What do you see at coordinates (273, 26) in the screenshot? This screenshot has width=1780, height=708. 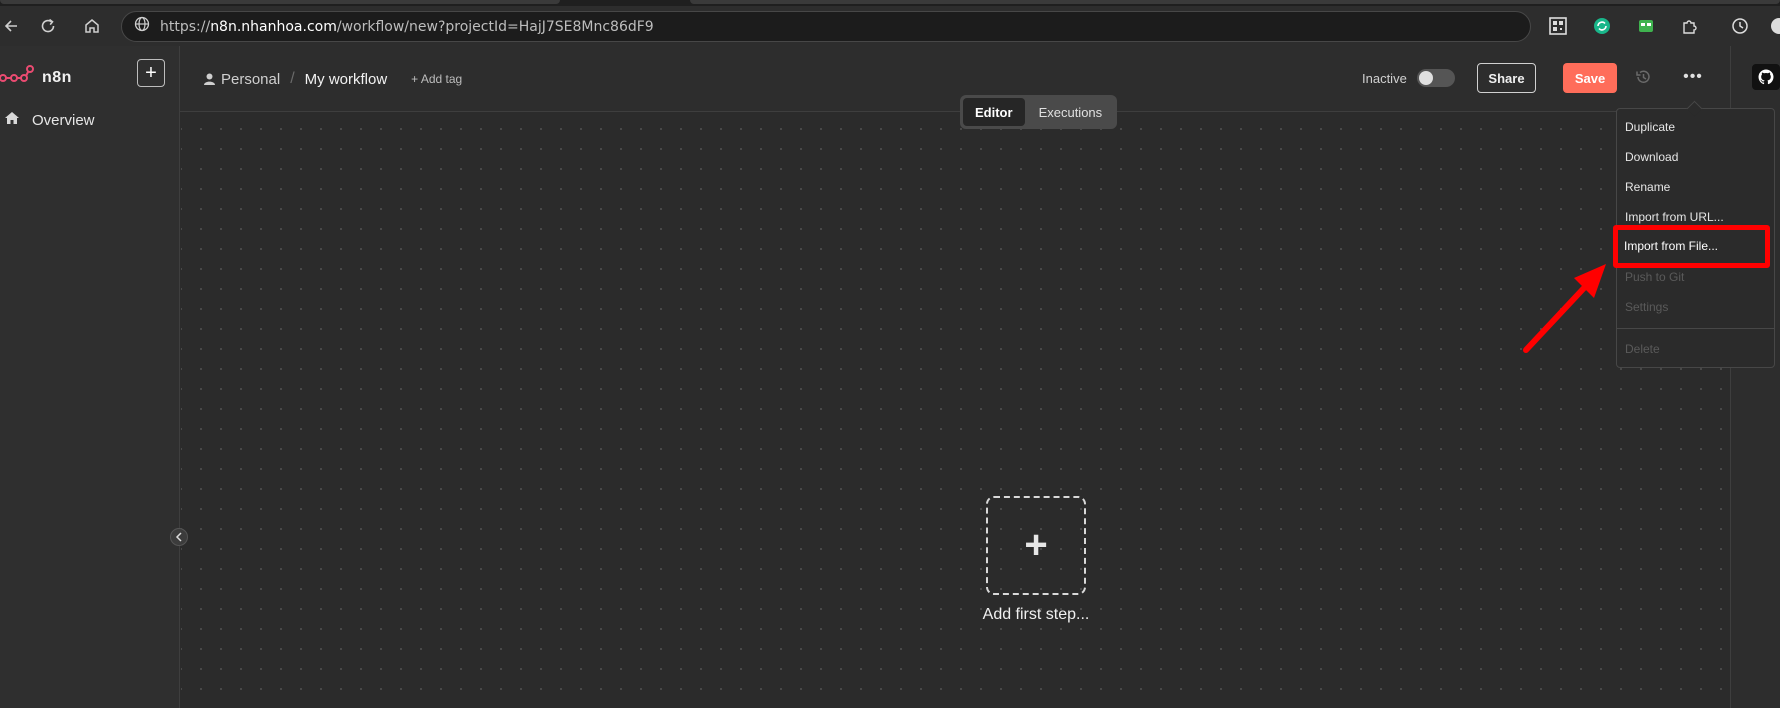 I see `url-host: n8n.nhanhoa.com` at bounding box center [273, 26].